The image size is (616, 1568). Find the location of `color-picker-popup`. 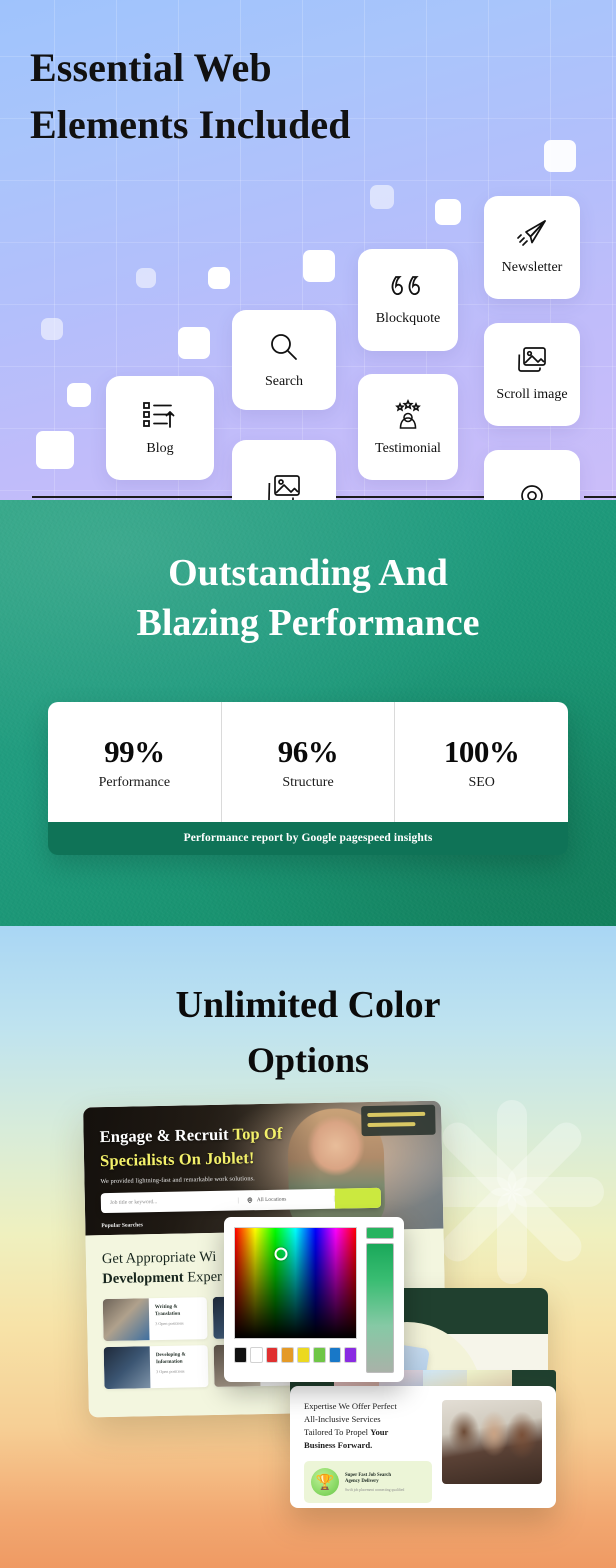

color-picker-popup is located at coordinates (314, 1299).